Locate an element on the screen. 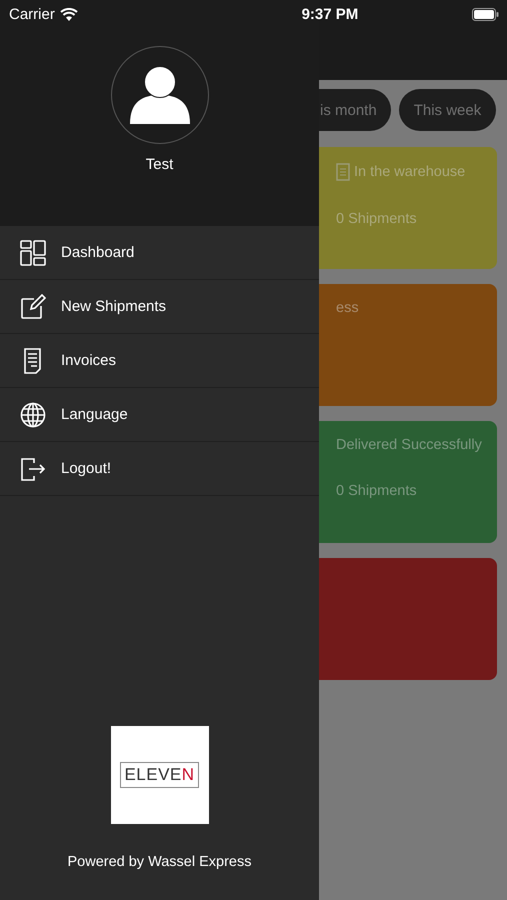  card-title: In the warehouse is located at coordinates (410, 172).